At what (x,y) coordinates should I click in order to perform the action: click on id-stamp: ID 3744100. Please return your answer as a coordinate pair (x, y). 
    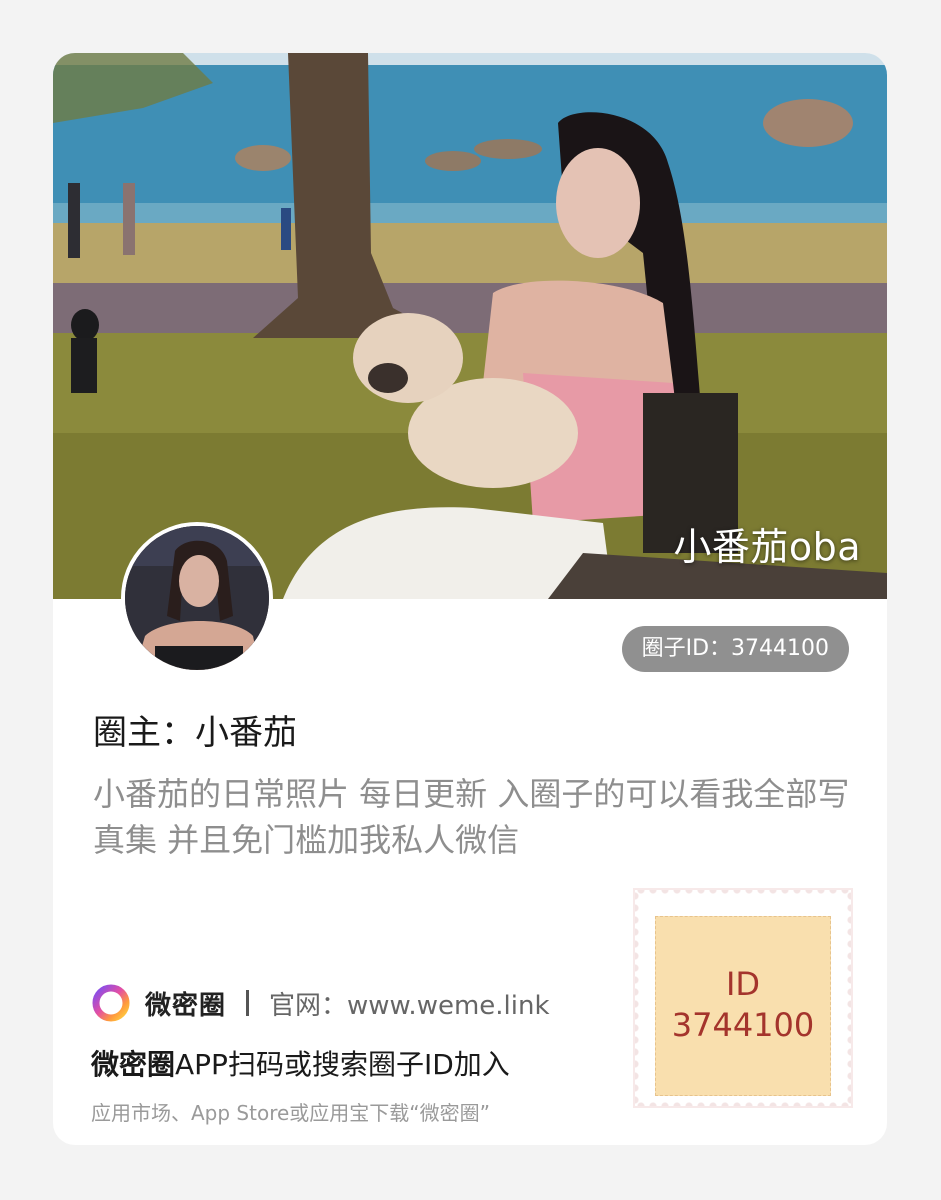
    Looking at the image, I should click on (743, 998).